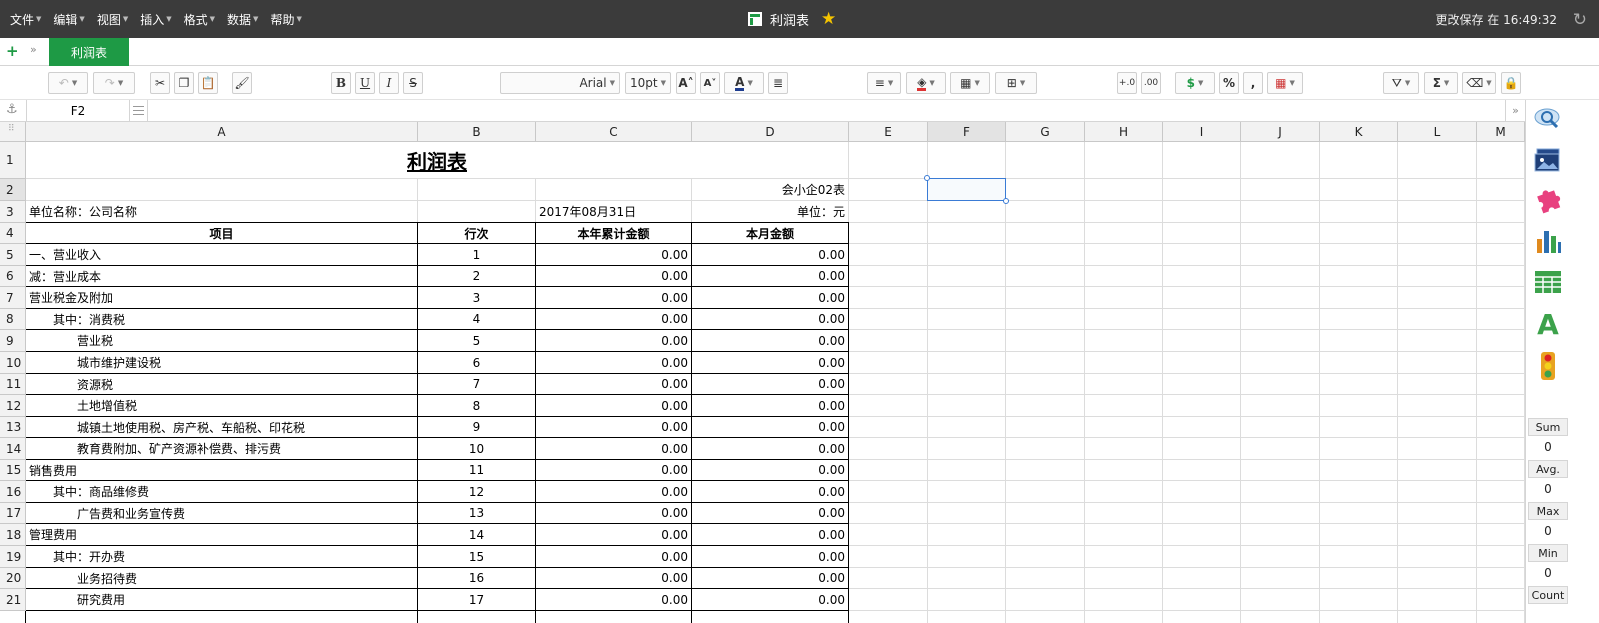 Image resolution: width=1599 pixels, height=623 pixels. Describe the element at coordinates (221, 254) in the screenshot. I see `item-name-cell: 一、营业收入` at that location.